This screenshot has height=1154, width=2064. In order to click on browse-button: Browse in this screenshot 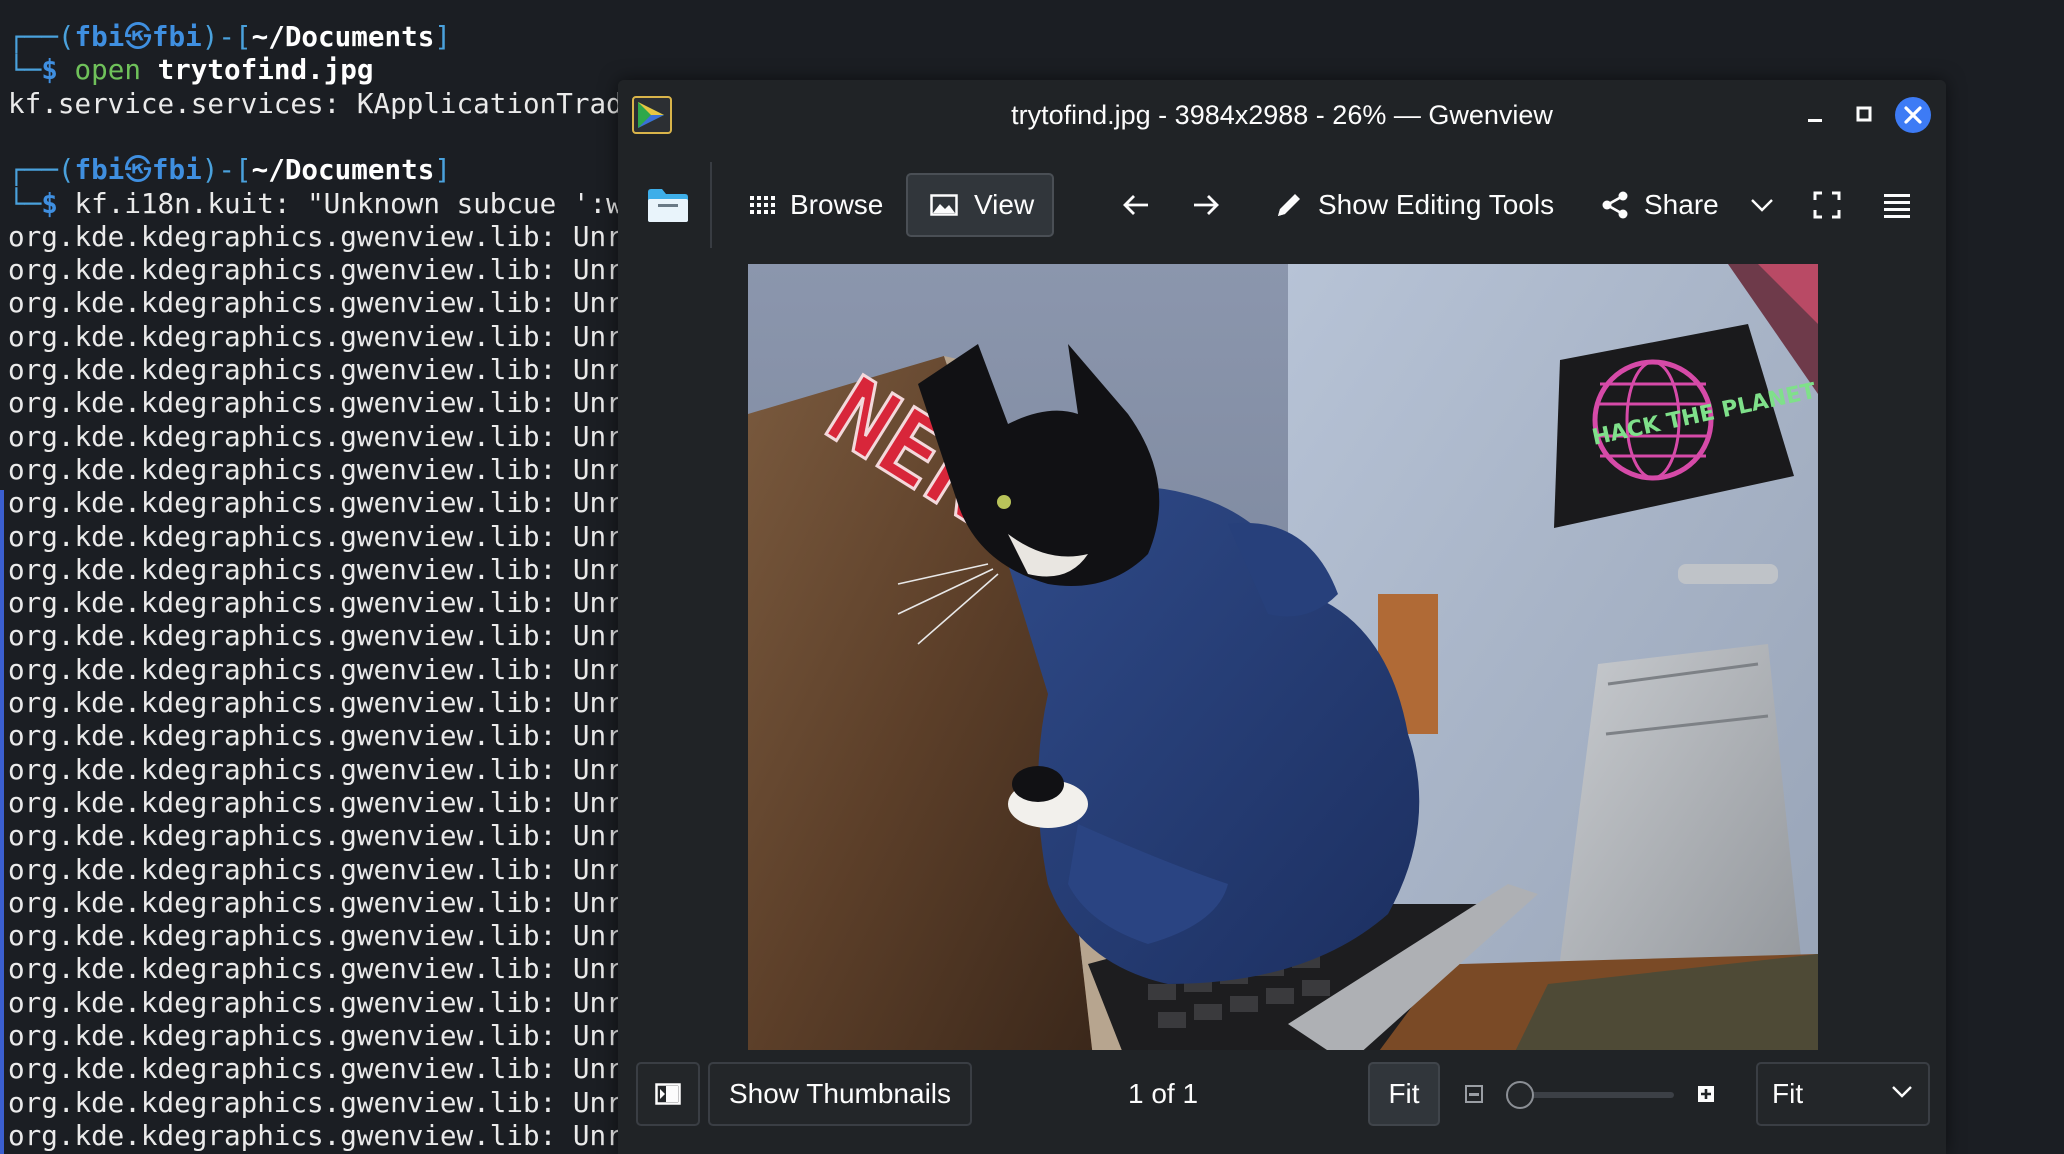, I will do `click(815, 205)`.